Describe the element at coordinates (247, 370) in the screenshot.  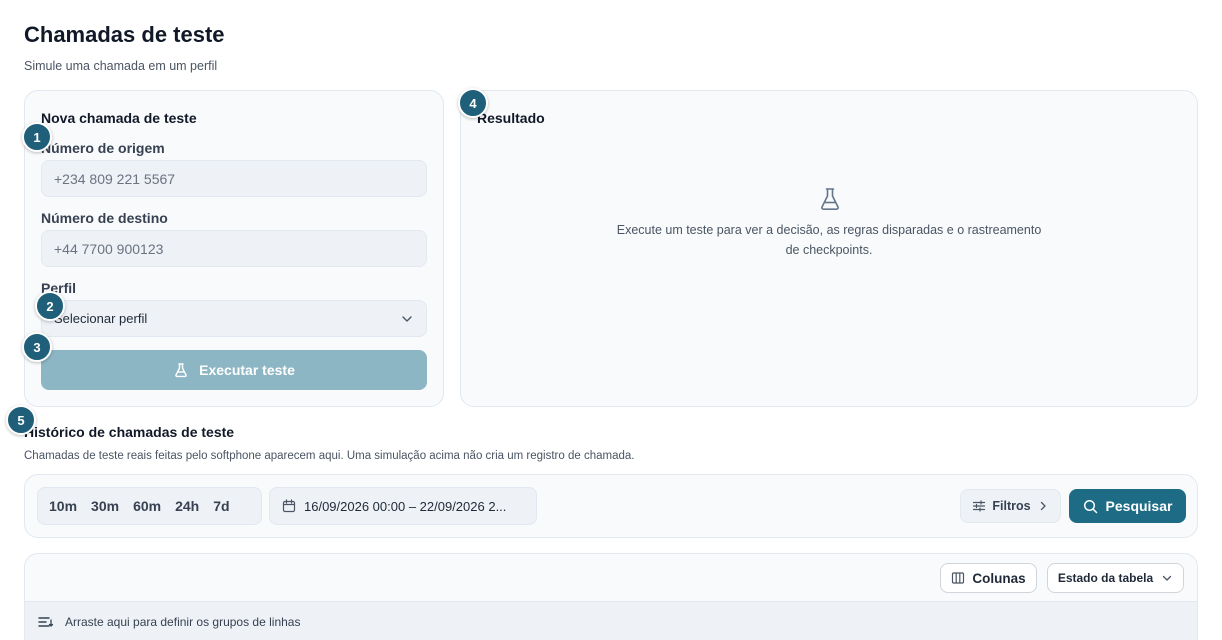
I see `run-test-label: Executar teste` at that location.